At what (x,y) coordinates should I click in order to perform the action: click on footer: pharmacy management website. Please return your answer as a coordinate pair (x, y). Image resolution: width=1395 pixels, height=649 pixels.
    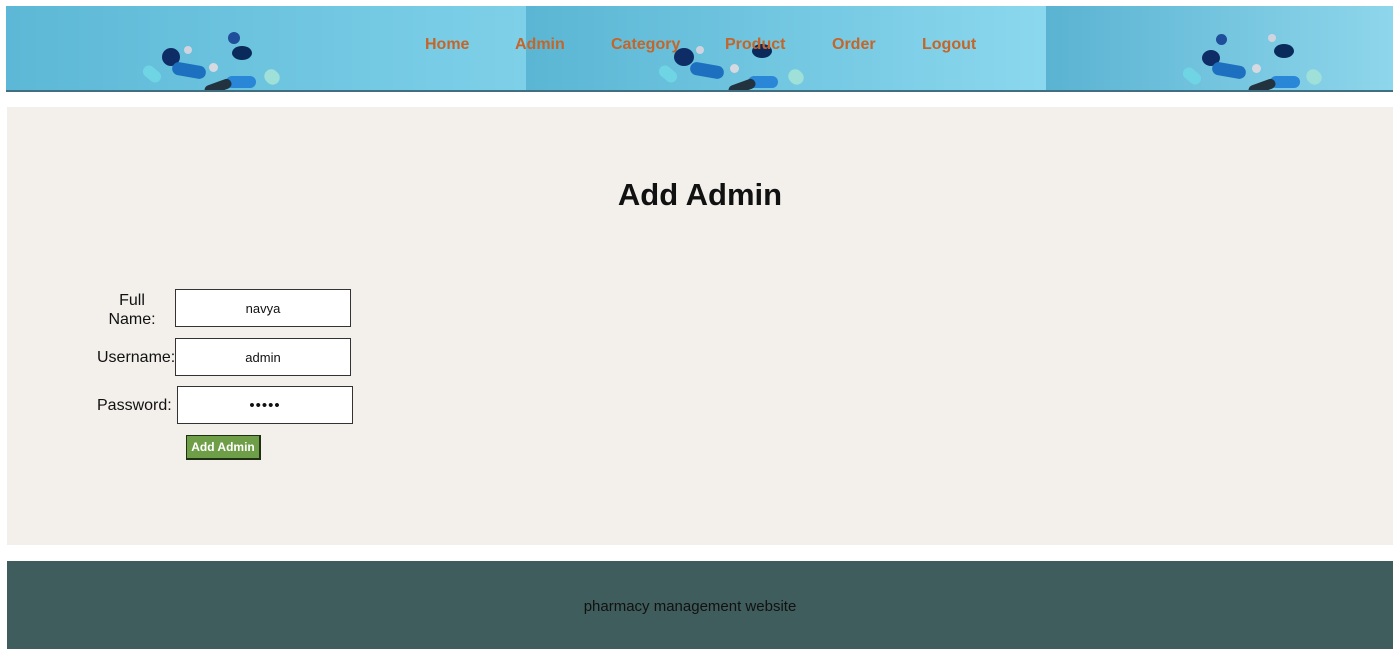
    Looking at the image, I should click on (700, 605).